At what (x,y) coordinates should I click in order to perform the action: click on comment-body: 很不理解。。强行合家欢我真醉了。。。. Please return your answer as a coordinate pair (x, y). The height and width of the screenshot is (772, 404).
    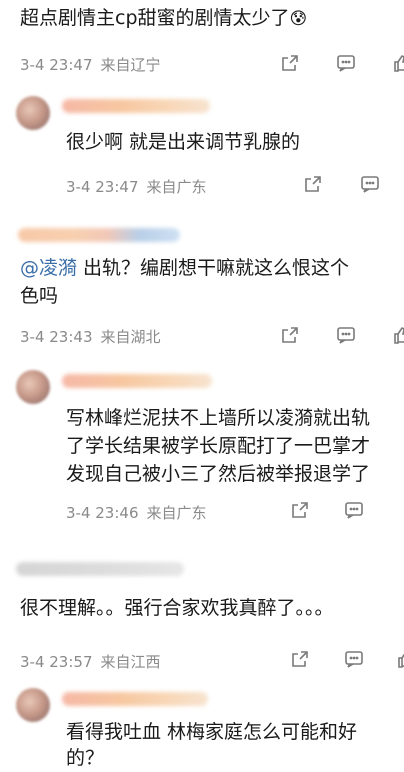
    Looking at the image, I should click on (177, 608).